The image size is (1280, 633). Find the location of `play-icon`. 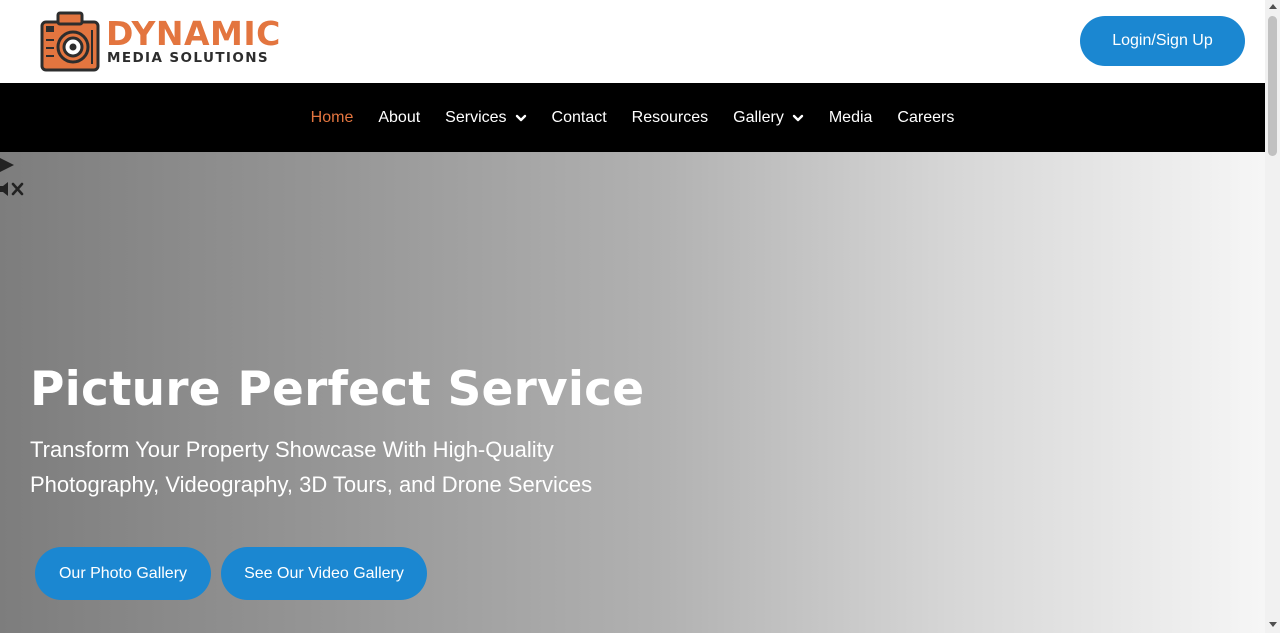

play-icon is located at coordinates (8, 165).